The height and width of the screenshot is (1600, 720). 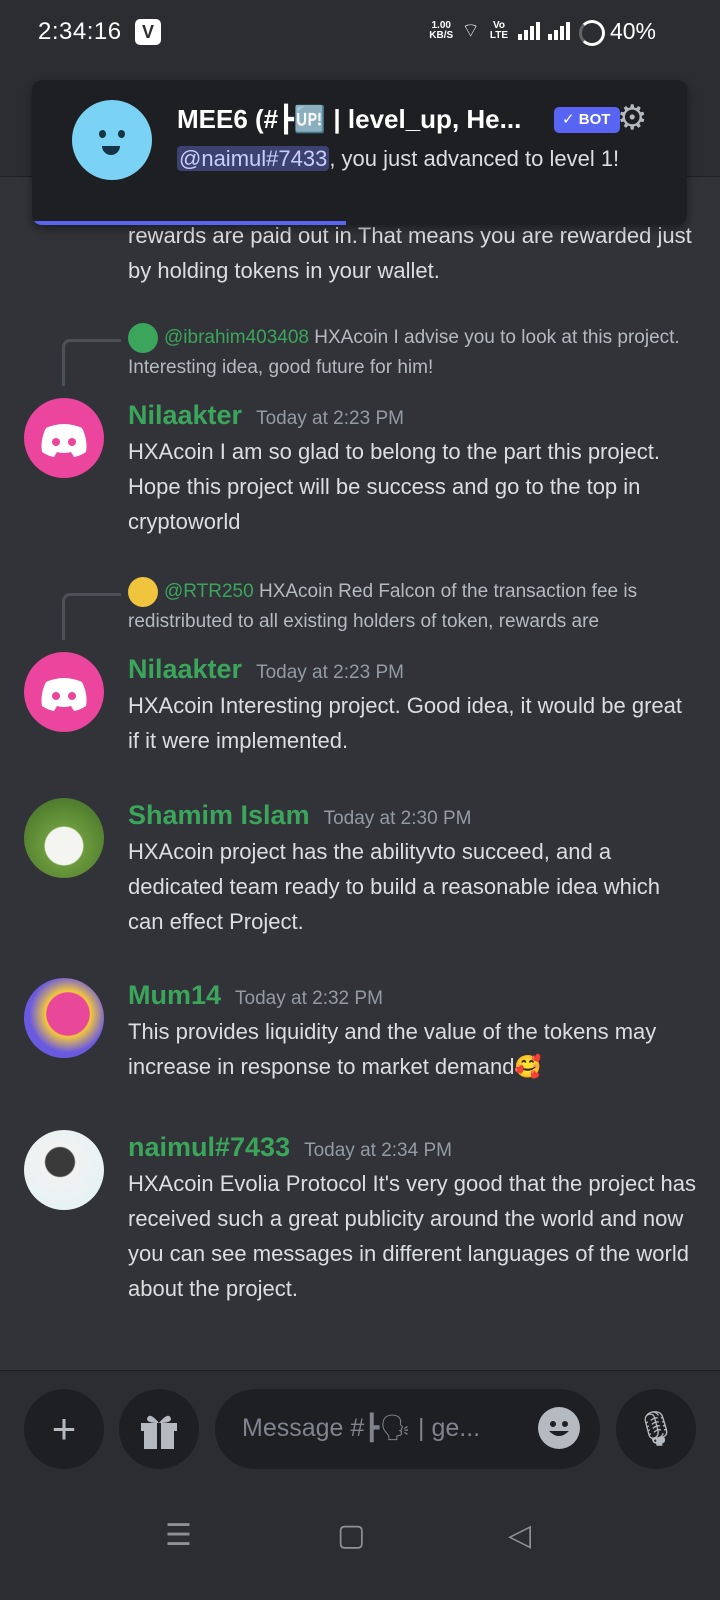 What do you see at coordinates (299, 815) in the screenshot?
I see `message-author: Shamim Islam Today at 2:30 PM` at bounding box center [299, 815].